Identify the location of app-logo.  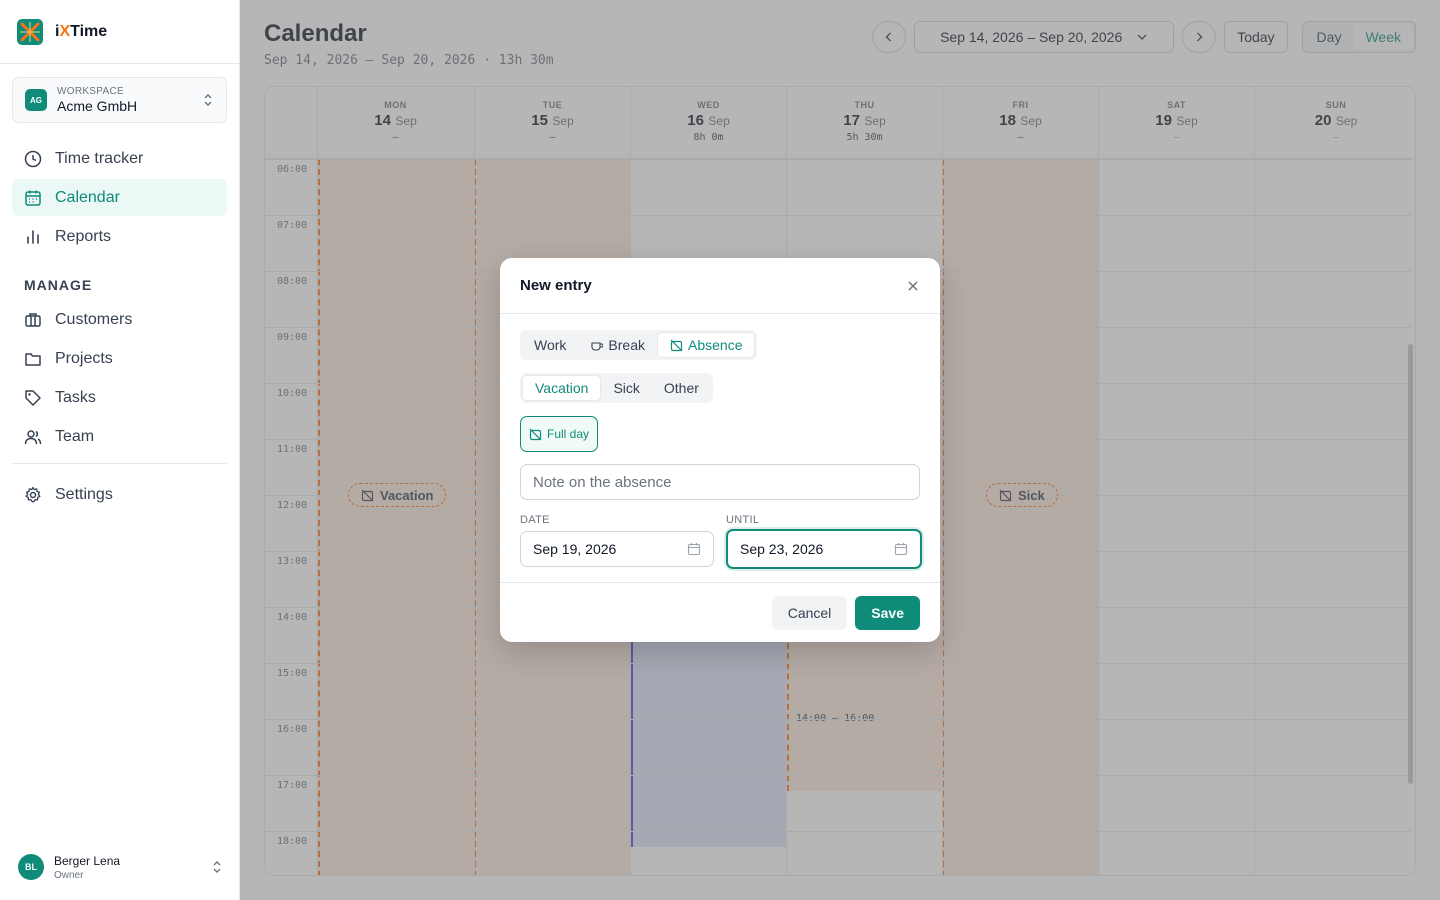
(30, 31).